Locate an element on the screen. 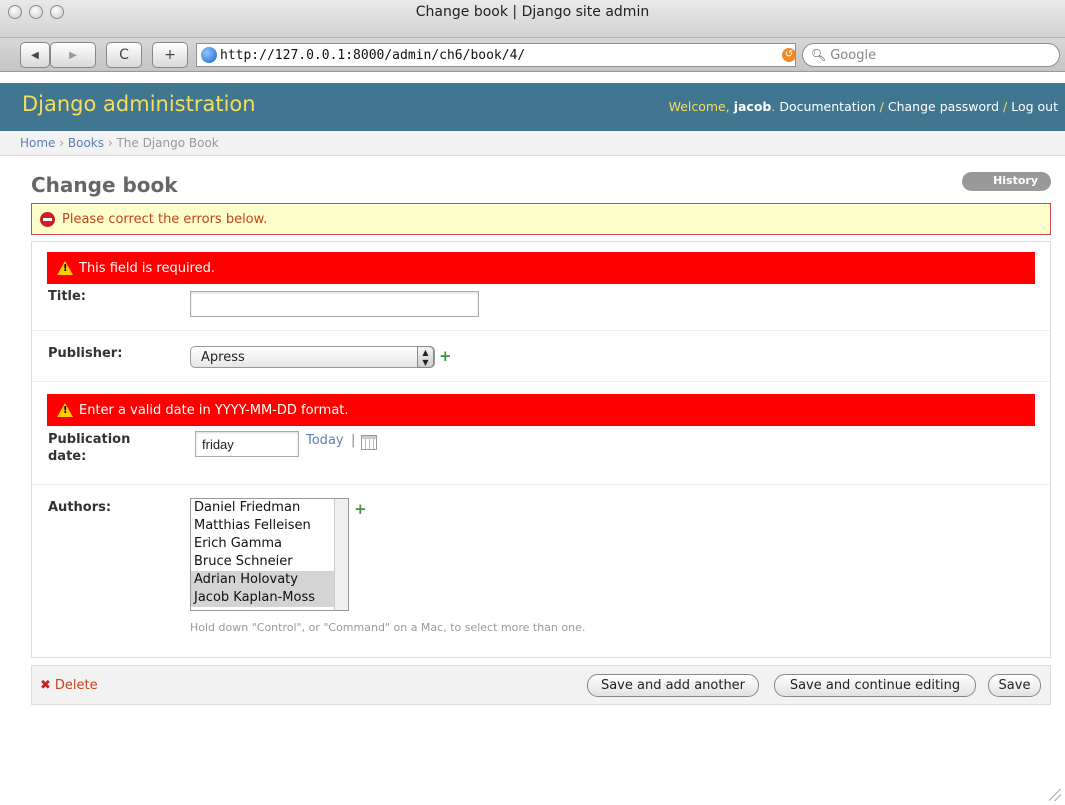  author-option: Daniel Friedman is located at coordinates (269, 508).